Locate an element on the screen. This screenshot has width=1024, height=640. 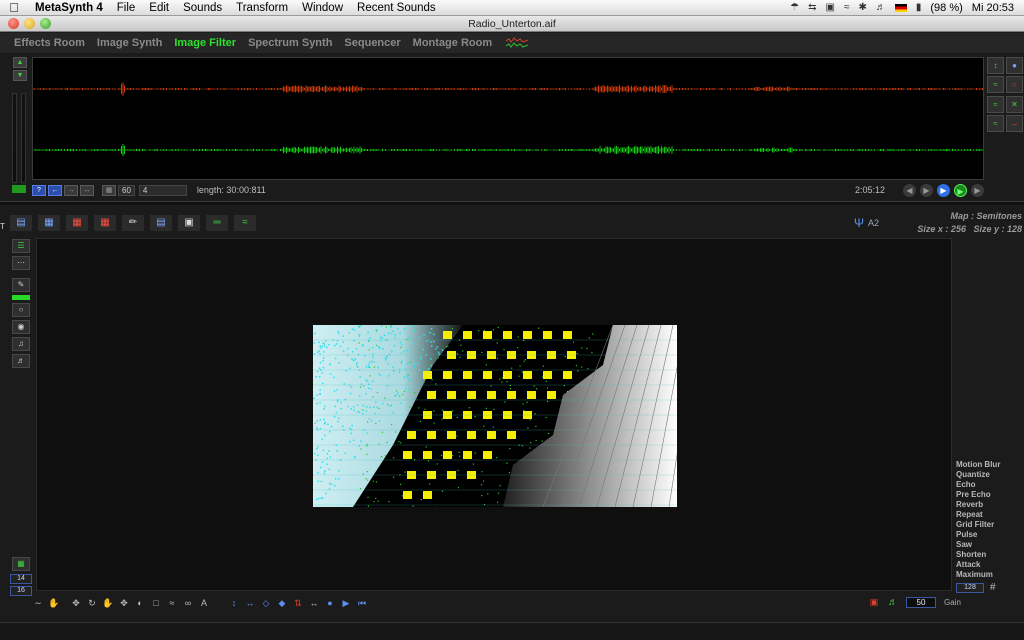
tuning-control: Ψ A2 is located at coordinates (866, 223).